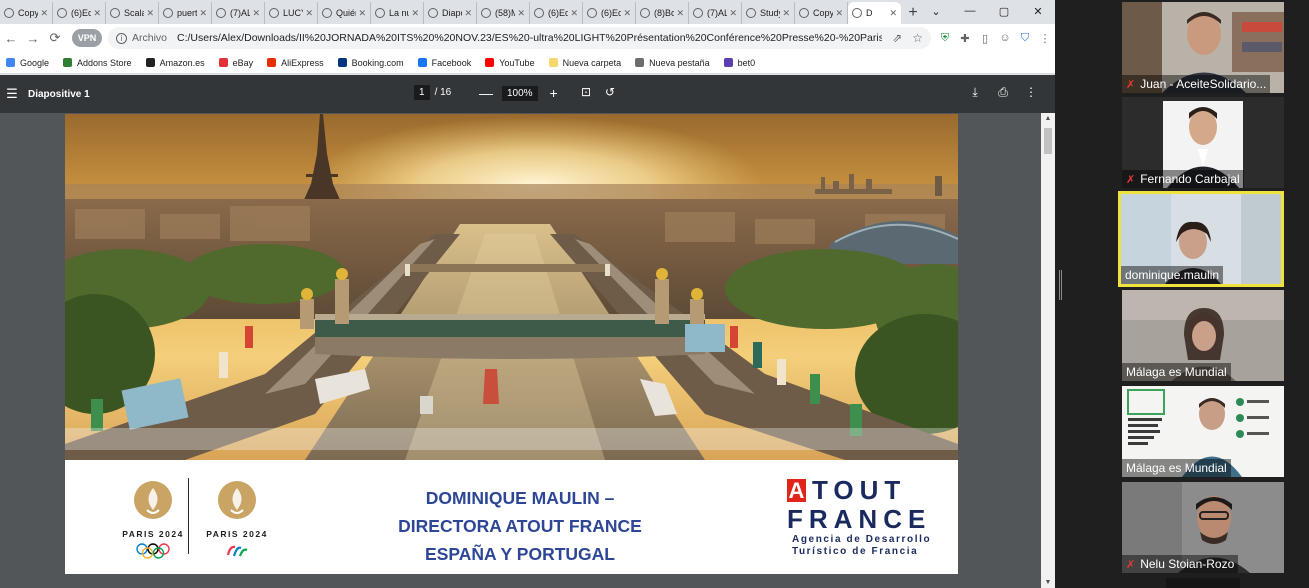 The width and height of the screenshot is (1309, 588). I want to click on close-window-button: ✕, so click(1038, 11).